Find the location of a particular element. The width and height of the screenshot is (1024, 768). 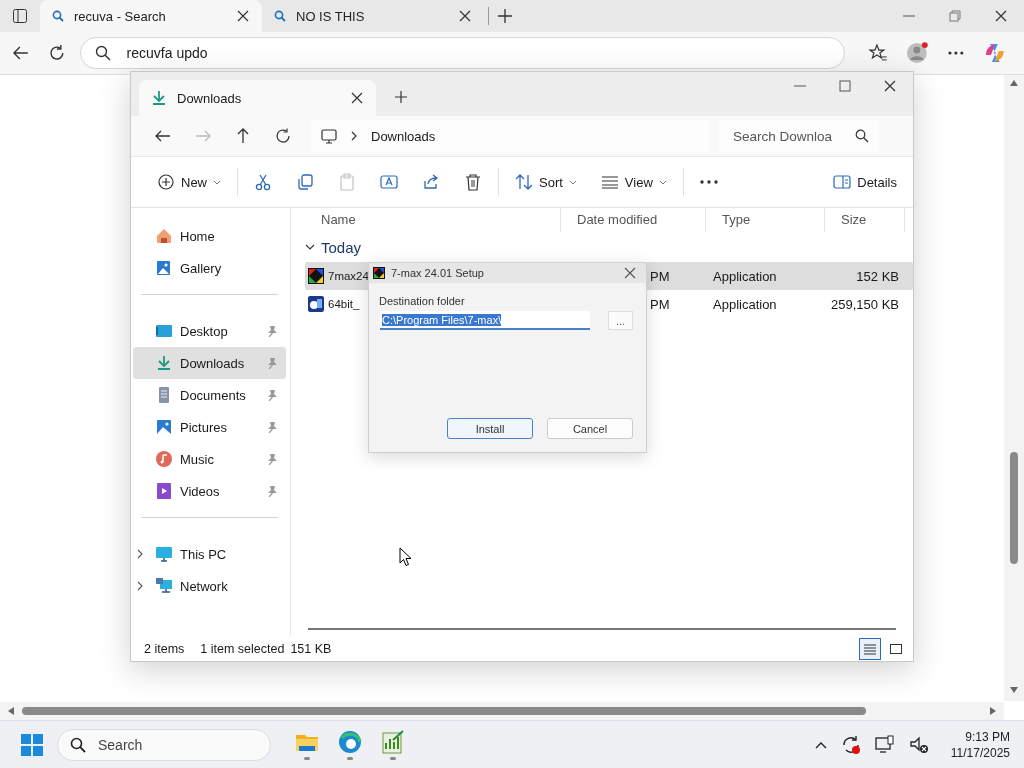

item-count: 2 items is located at coordinates (164, 648).